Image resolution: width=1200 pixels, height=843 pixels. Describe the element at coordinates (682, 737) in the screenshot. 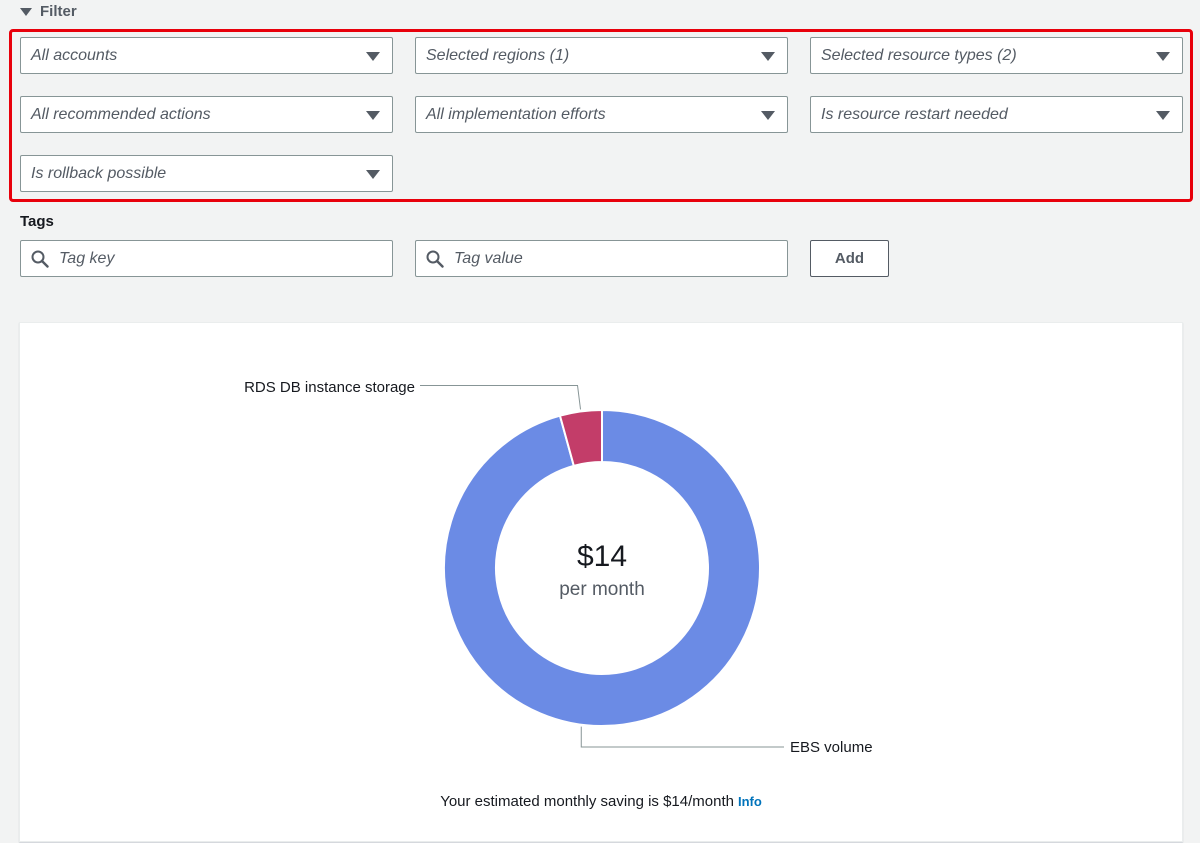

I see `leader-line-ebs` at that location.